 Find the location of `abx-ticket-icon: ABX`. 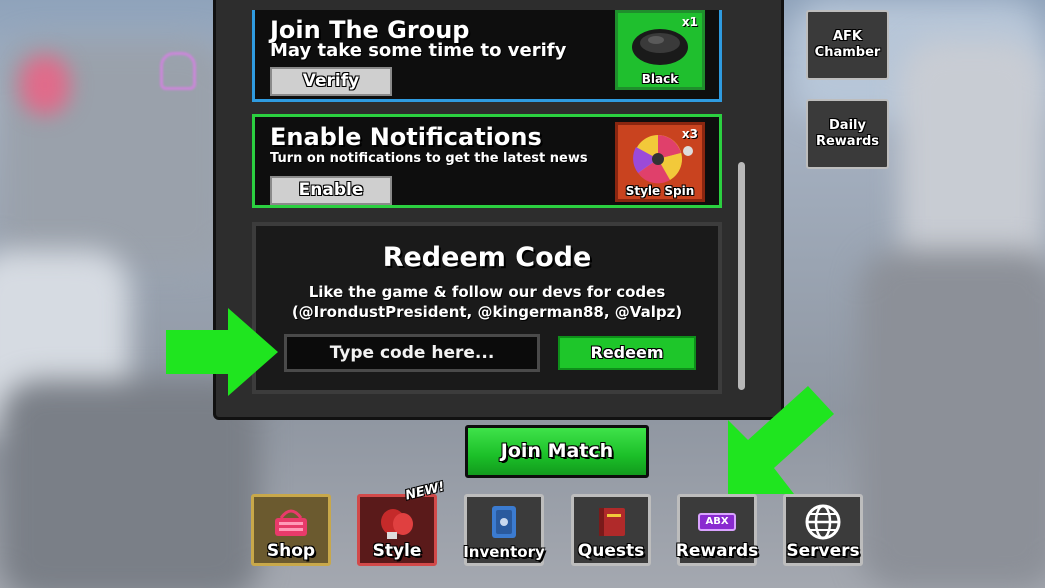

abx-ticket-icon: ABX is located at coordinates (717, 522).